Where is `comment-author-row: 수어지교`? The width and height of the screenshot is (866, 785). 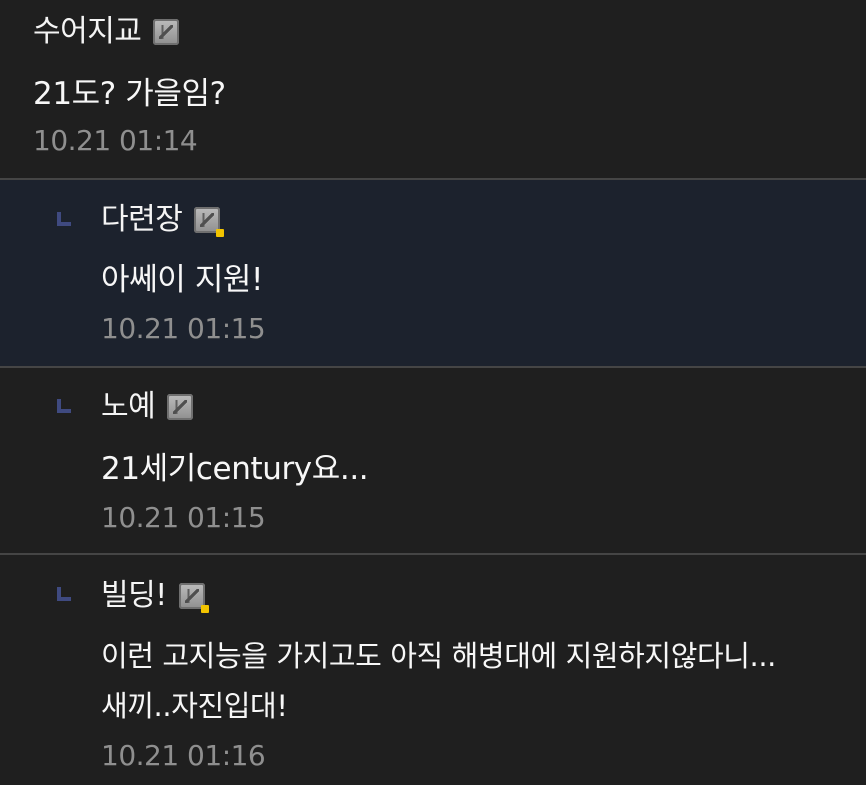
comment-author-row: 수어지교 is located at coordinates (106, 32).